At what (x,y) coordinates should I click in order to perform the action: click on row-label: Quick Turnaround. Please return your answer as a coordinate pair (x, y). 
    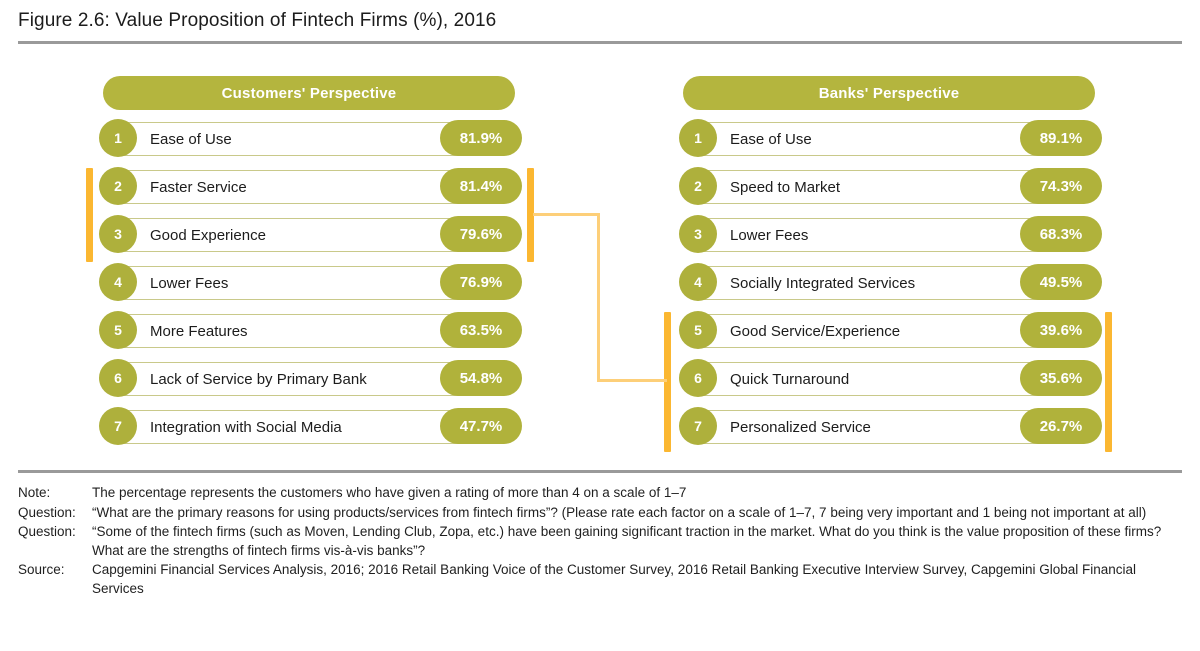
    Looking at the image, I should click on (790, 379).